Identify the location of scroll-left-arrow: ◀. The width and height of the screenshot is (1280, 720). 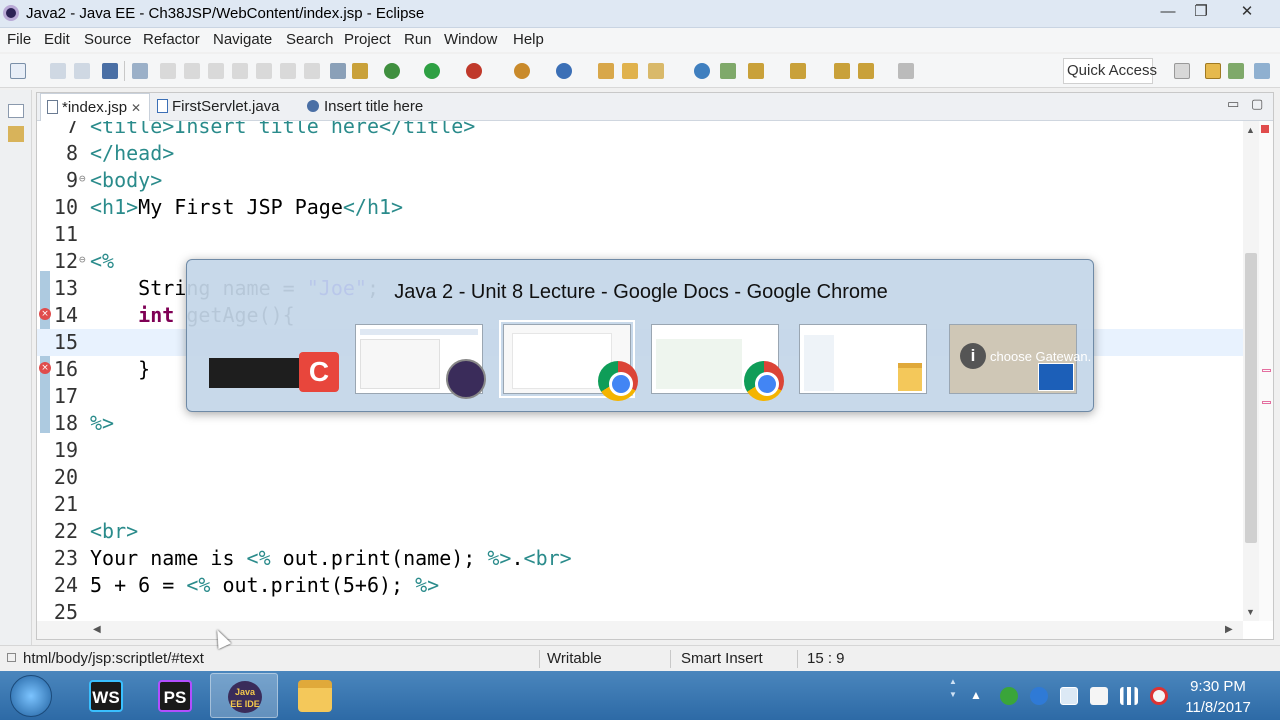
(97, 629).